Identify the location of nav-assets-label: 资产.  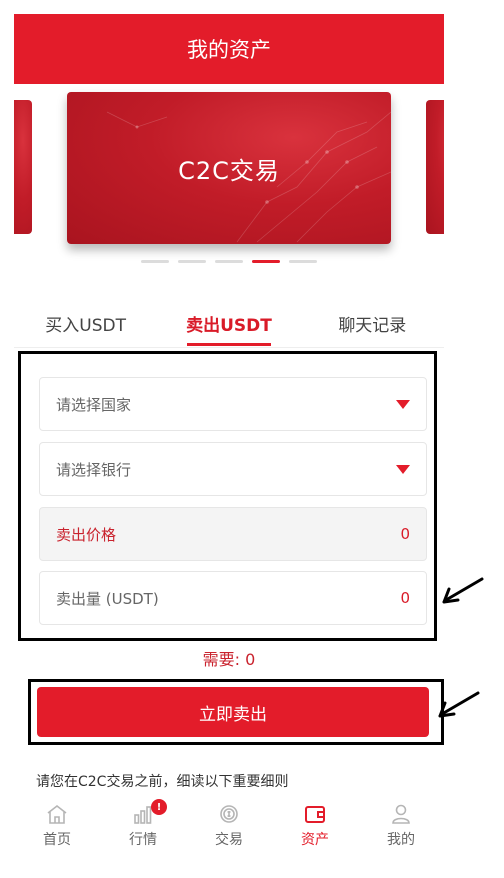
(315, 840).